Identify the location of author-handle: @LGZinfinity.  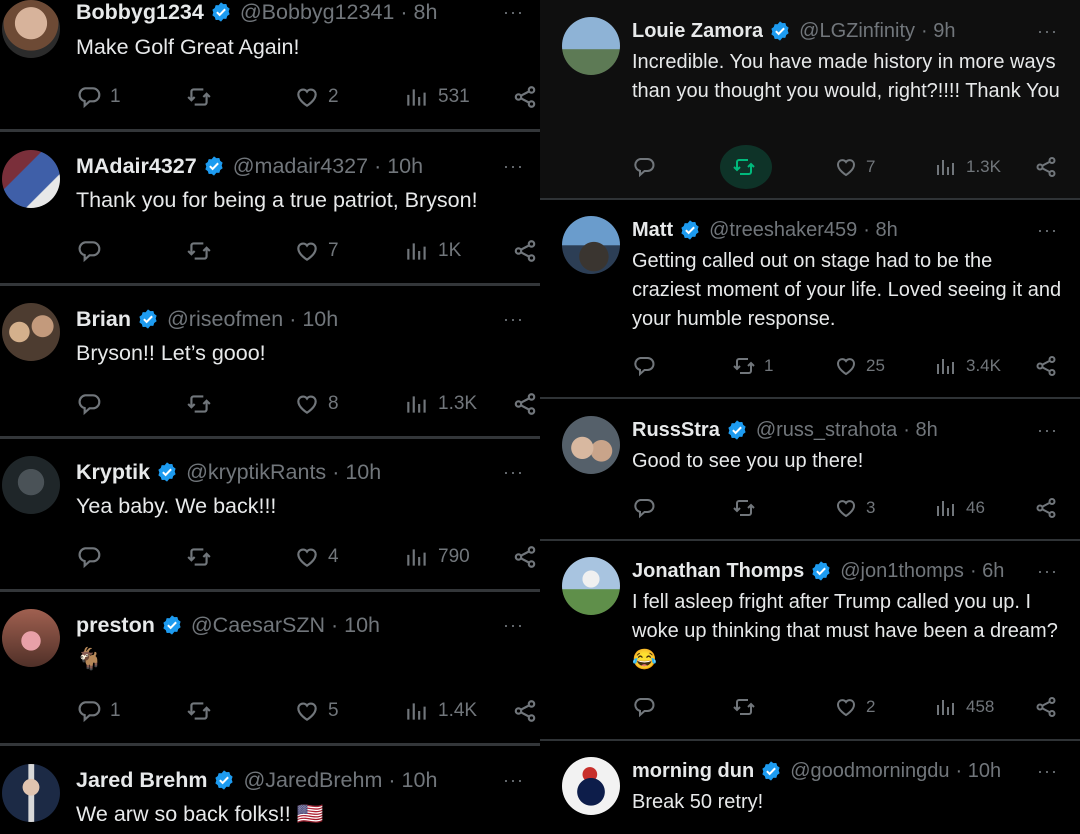
(857, 31).